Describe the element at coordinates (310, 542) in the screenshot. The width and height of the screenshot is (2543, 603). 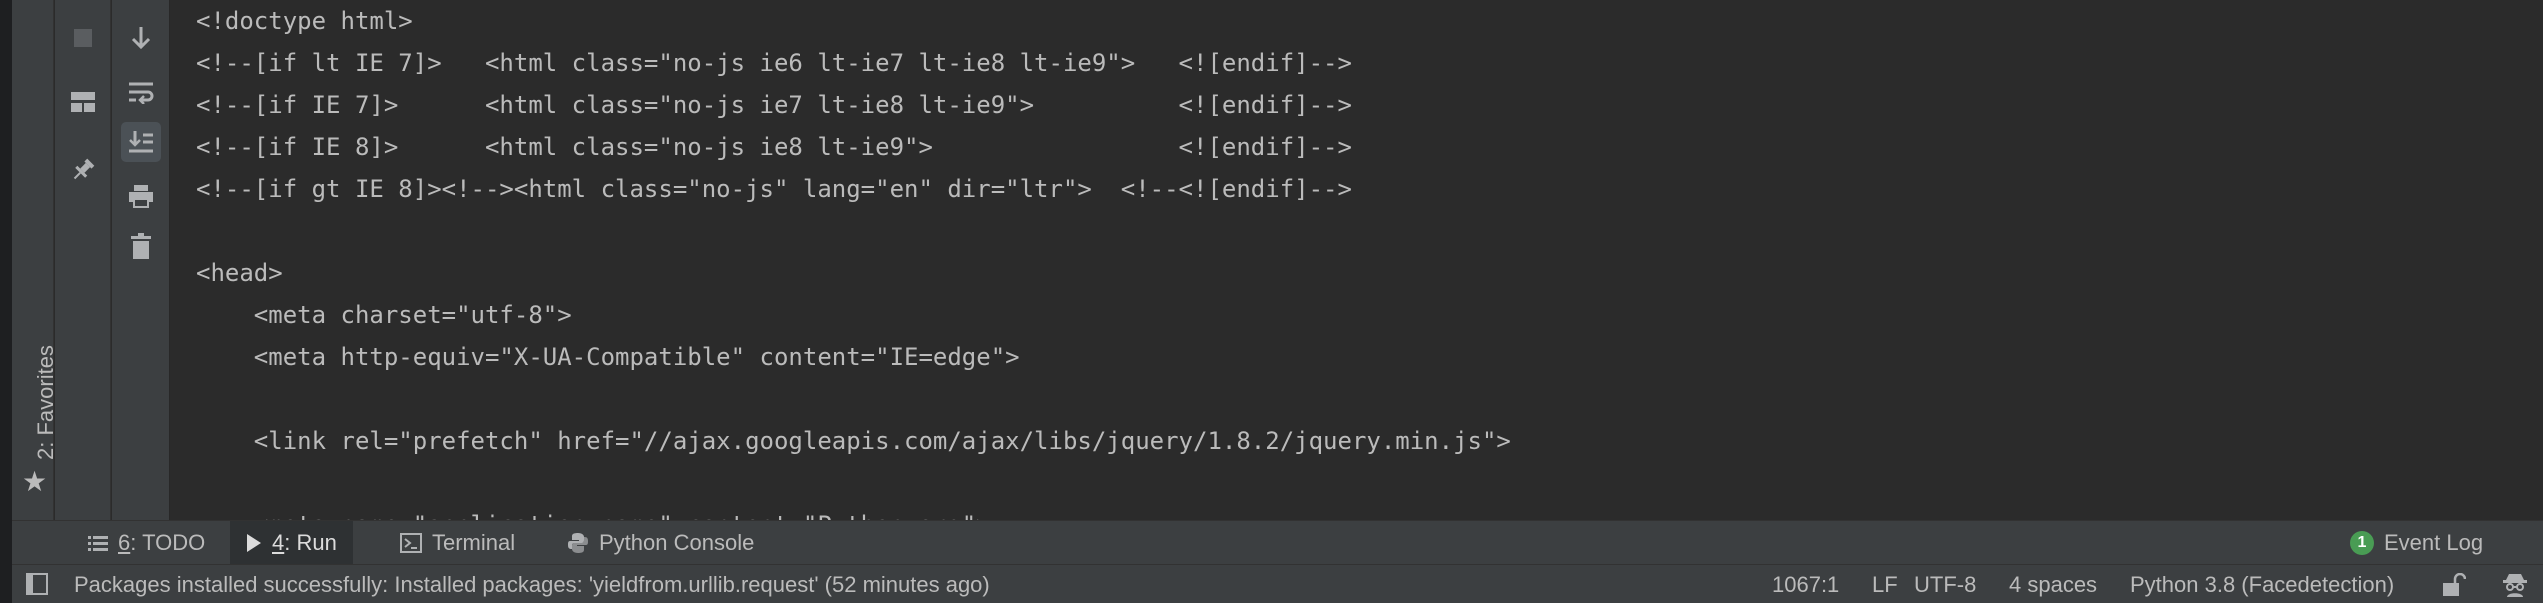
I see `tab-run-label: : Run` at that location.